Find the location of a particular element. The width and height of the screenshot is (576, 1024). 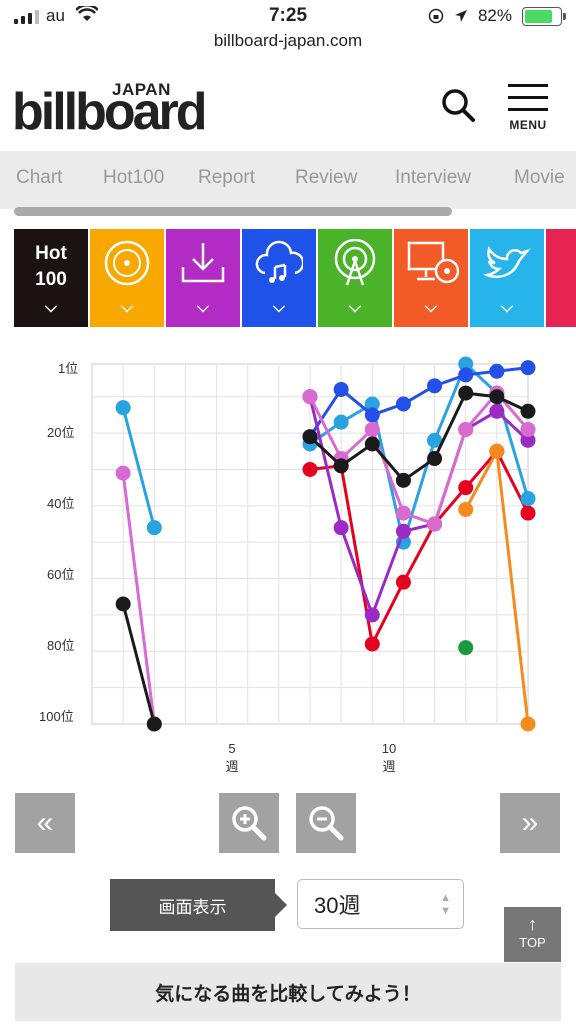

menu-label: MENU is located at coordinates (528, 125).